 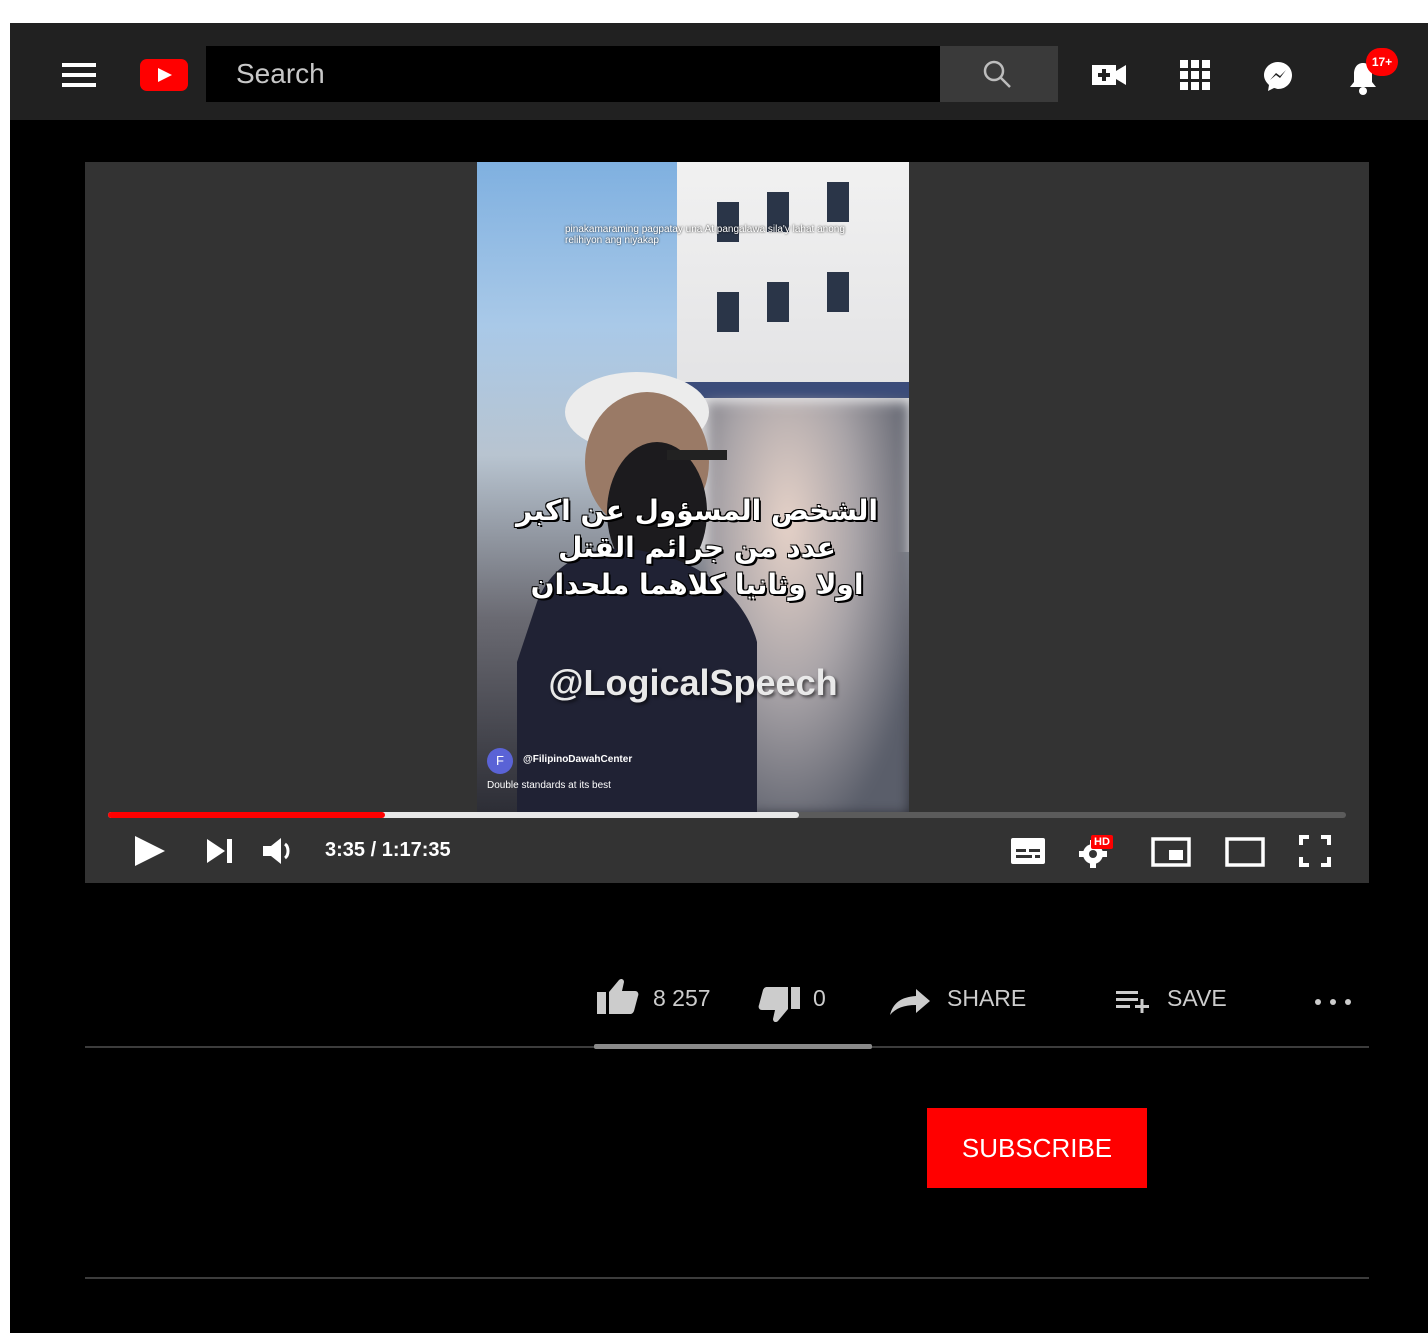 I want to click on like-dislike-sentiment-bar, so click(x=733, y=1046).